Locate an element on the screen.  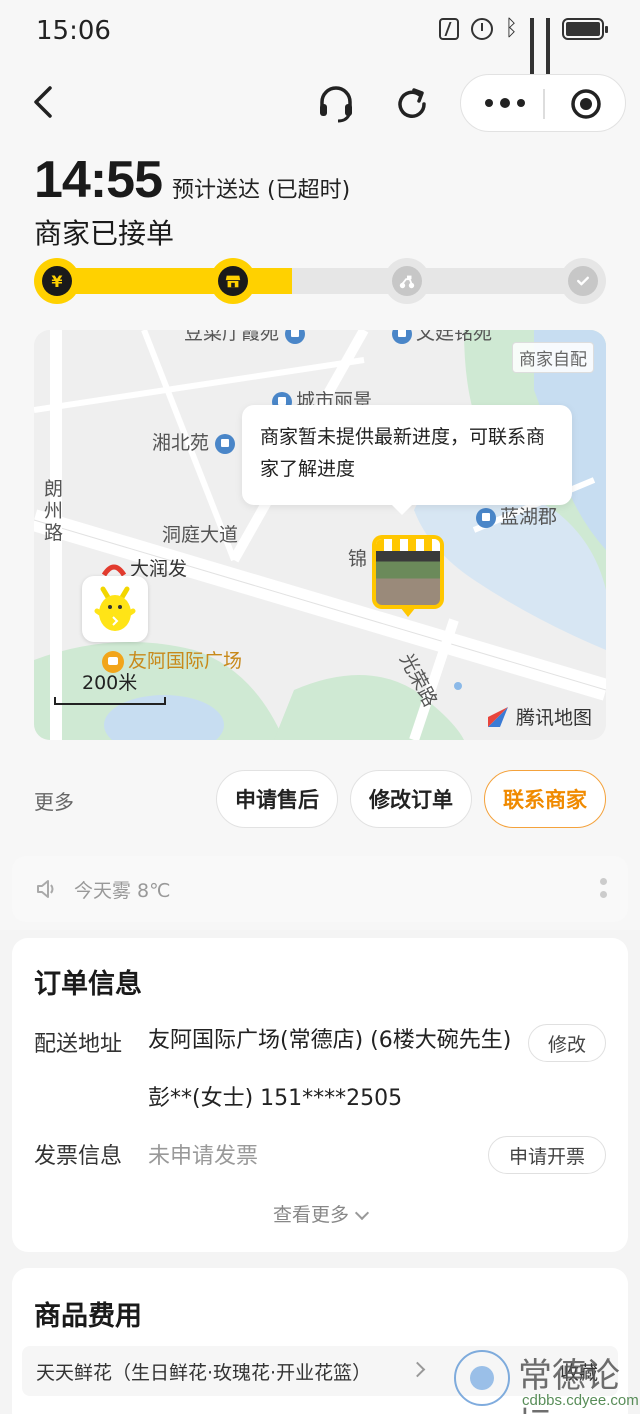
goods-fee-title: 商品费用 is located at coordinates (88, 1316).